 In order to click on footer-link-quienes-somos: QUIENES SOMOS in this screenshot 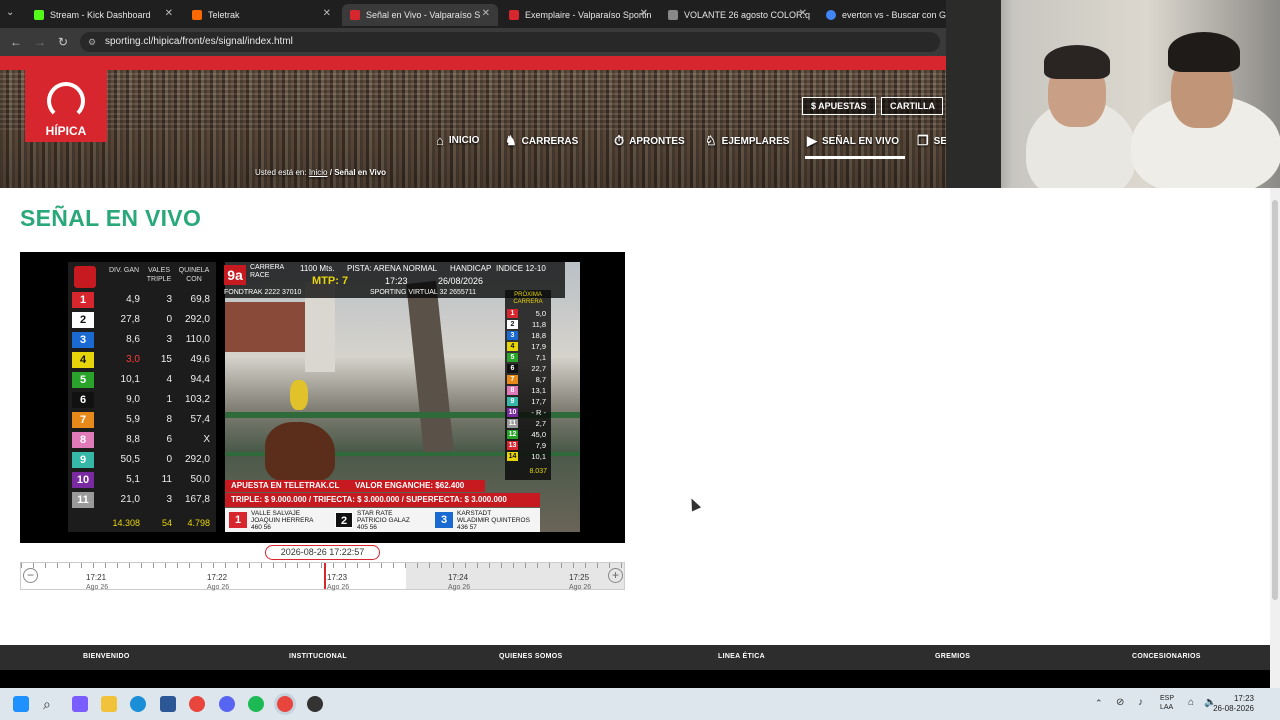, I will do `click(530, 656)`.